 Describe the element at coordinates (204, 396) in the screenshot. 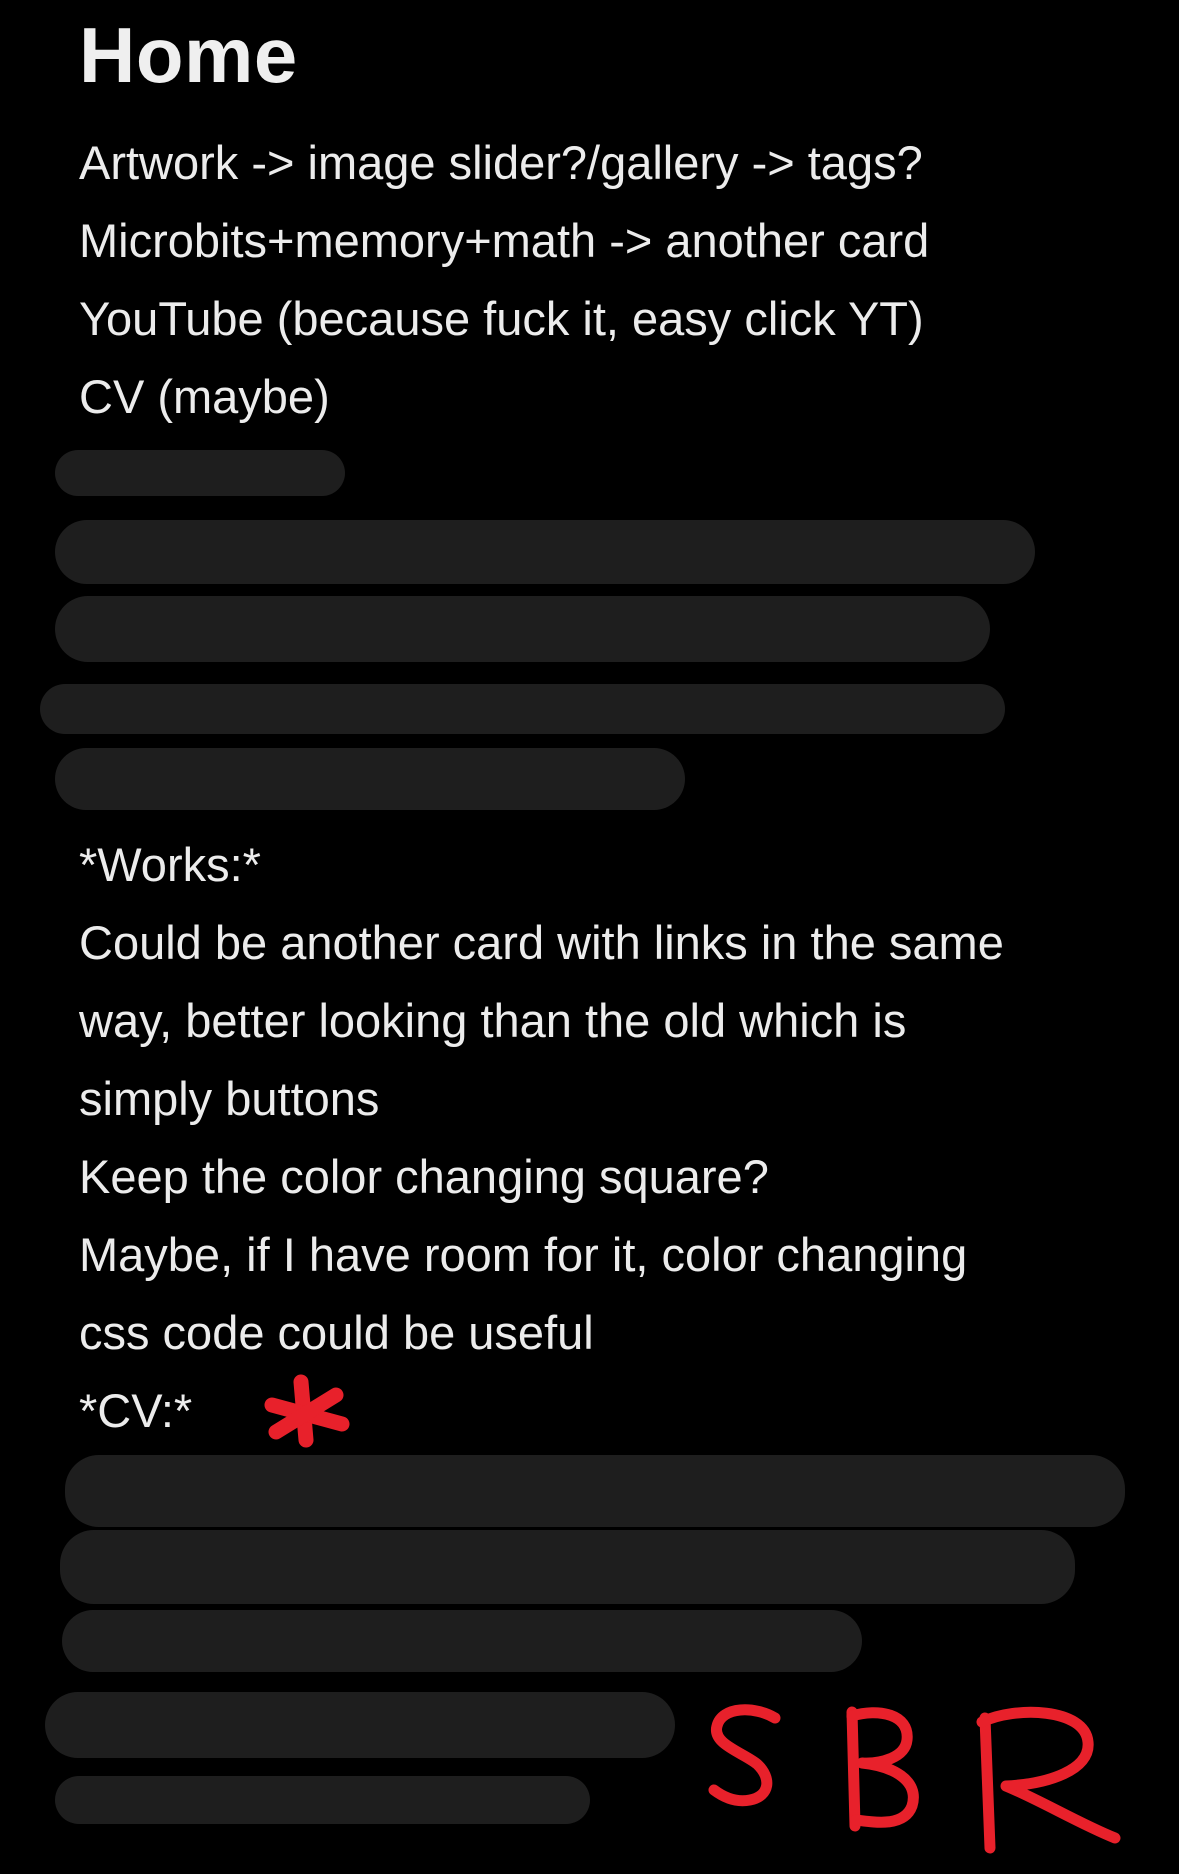

I see `note-line: CV (maybe)` at that location.